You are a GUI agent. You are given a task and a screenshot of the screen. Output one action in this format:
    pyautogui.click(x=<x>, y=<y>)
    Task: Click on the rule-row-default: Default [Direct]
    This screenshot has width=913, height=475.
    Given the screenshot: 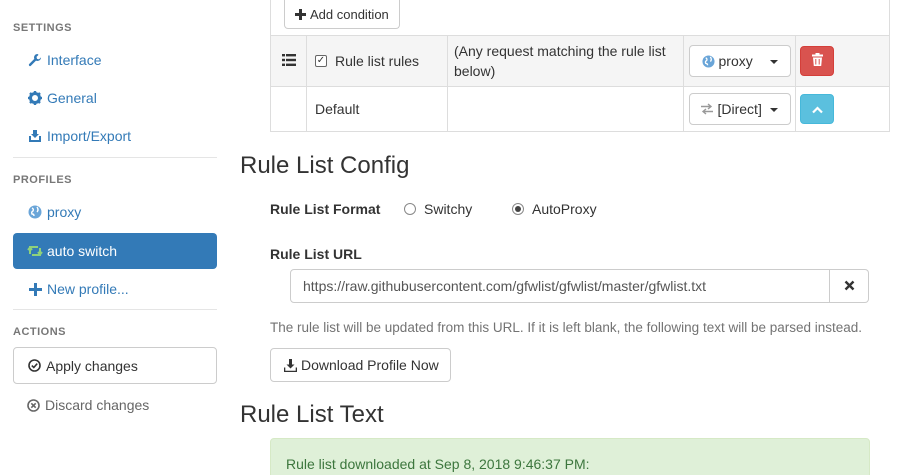 What is the action you would take?
    pyautogui.click(x=580, y=109)
    